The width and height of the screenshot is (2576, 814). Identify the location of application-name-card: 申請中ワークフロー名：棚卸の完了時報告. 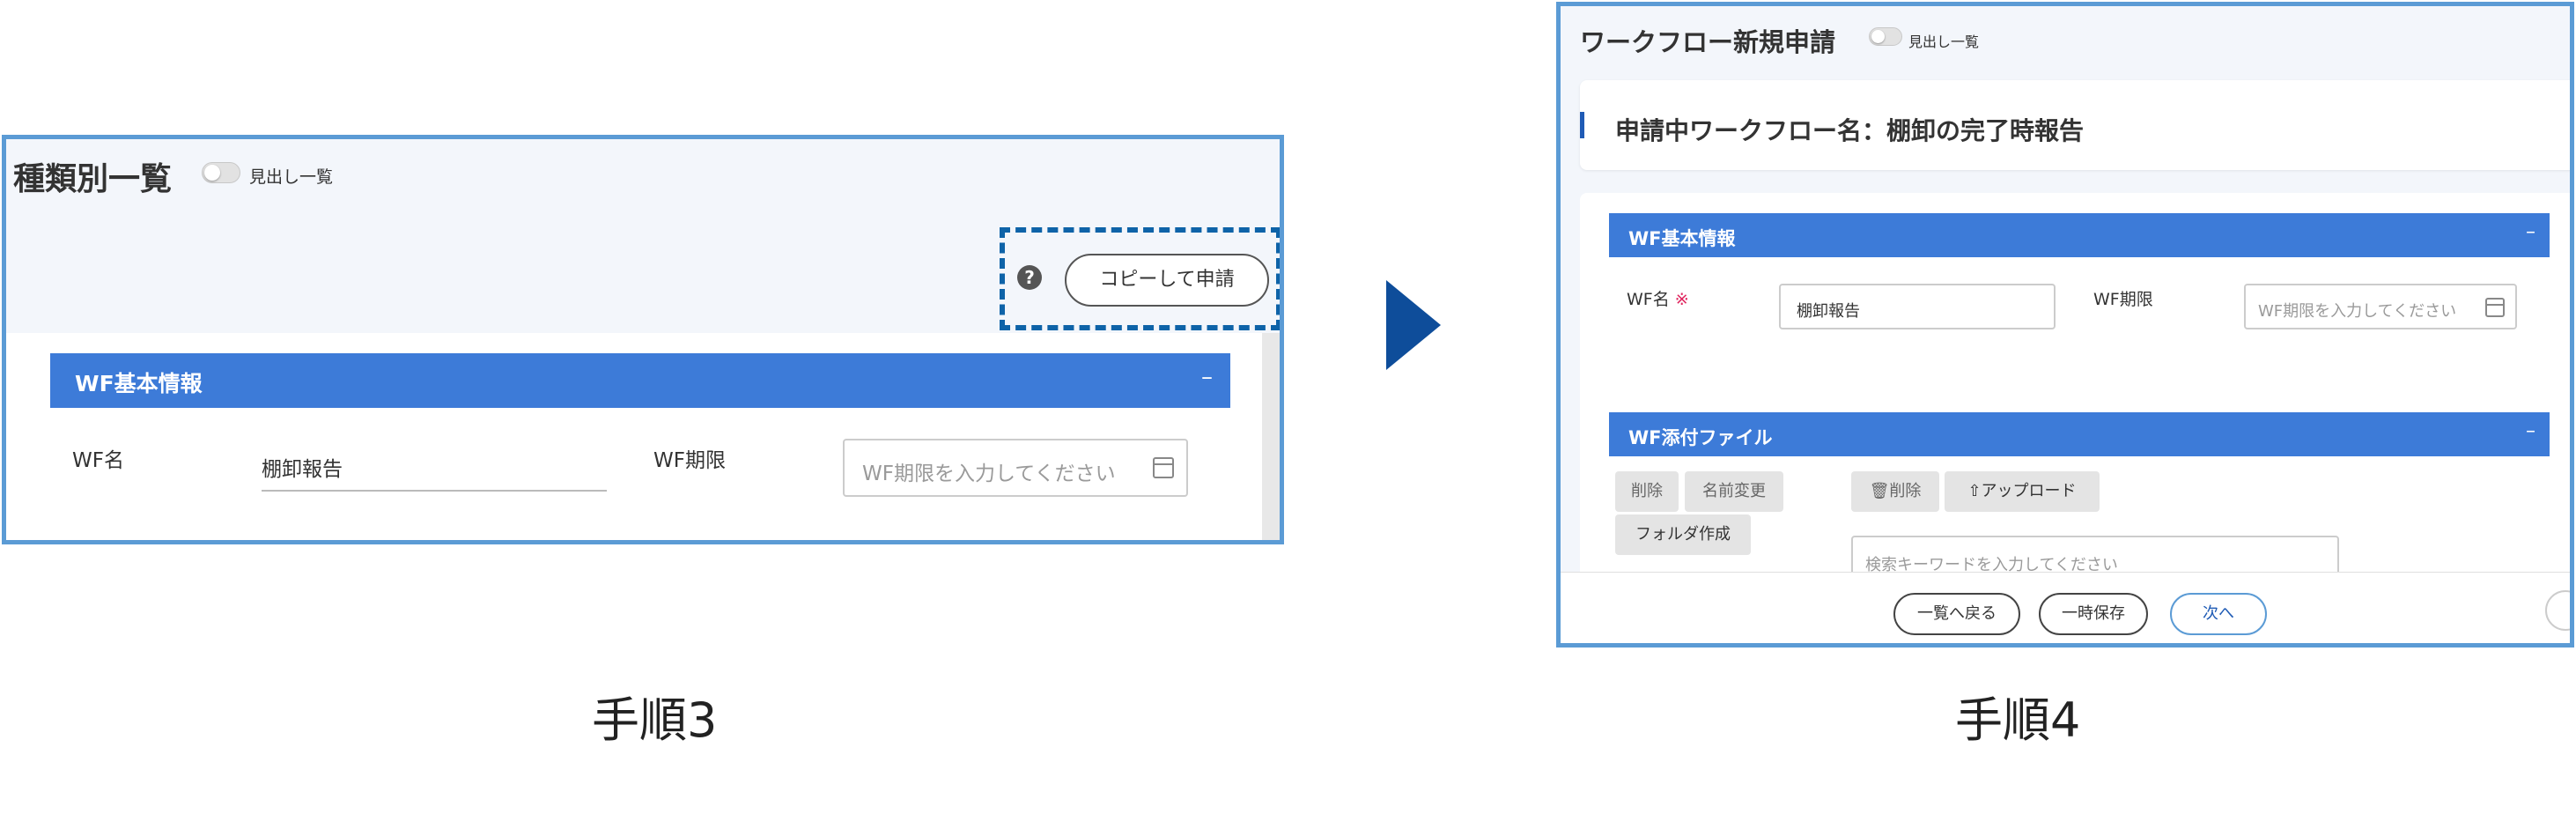
(2075, 125).